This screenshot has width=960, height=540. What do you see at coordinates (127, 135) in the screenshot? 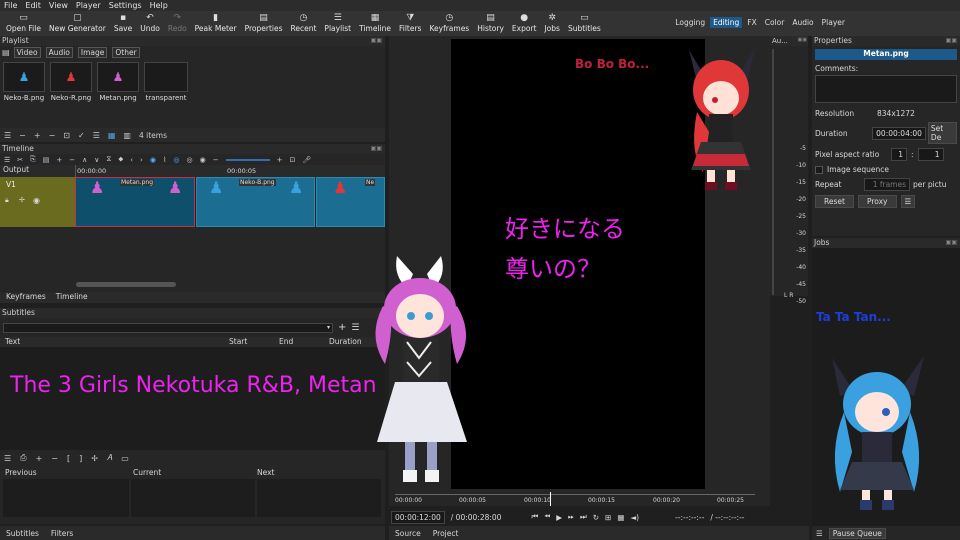
I see `icon-view-icon: ▥` at bounding box center [127, 135].